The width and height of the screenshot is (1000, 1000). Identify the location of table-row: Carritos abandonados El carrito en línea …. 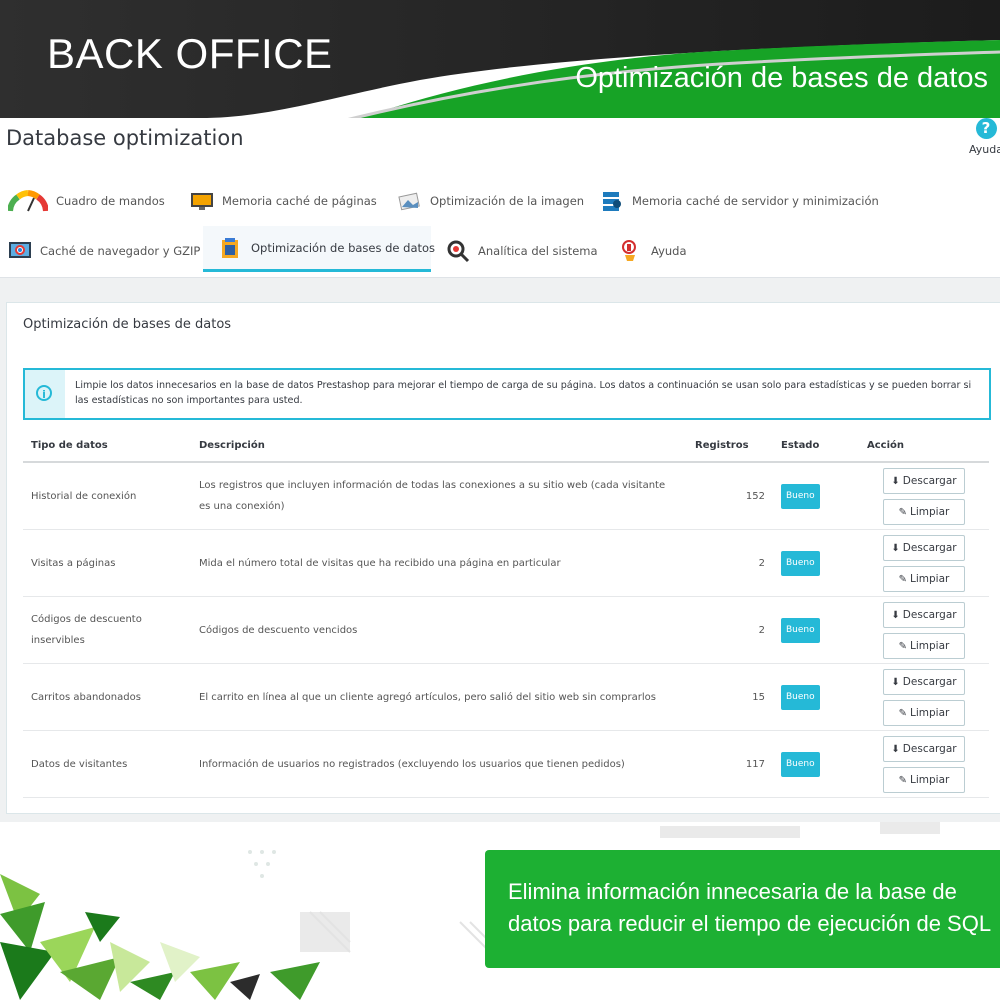
(506, 697).